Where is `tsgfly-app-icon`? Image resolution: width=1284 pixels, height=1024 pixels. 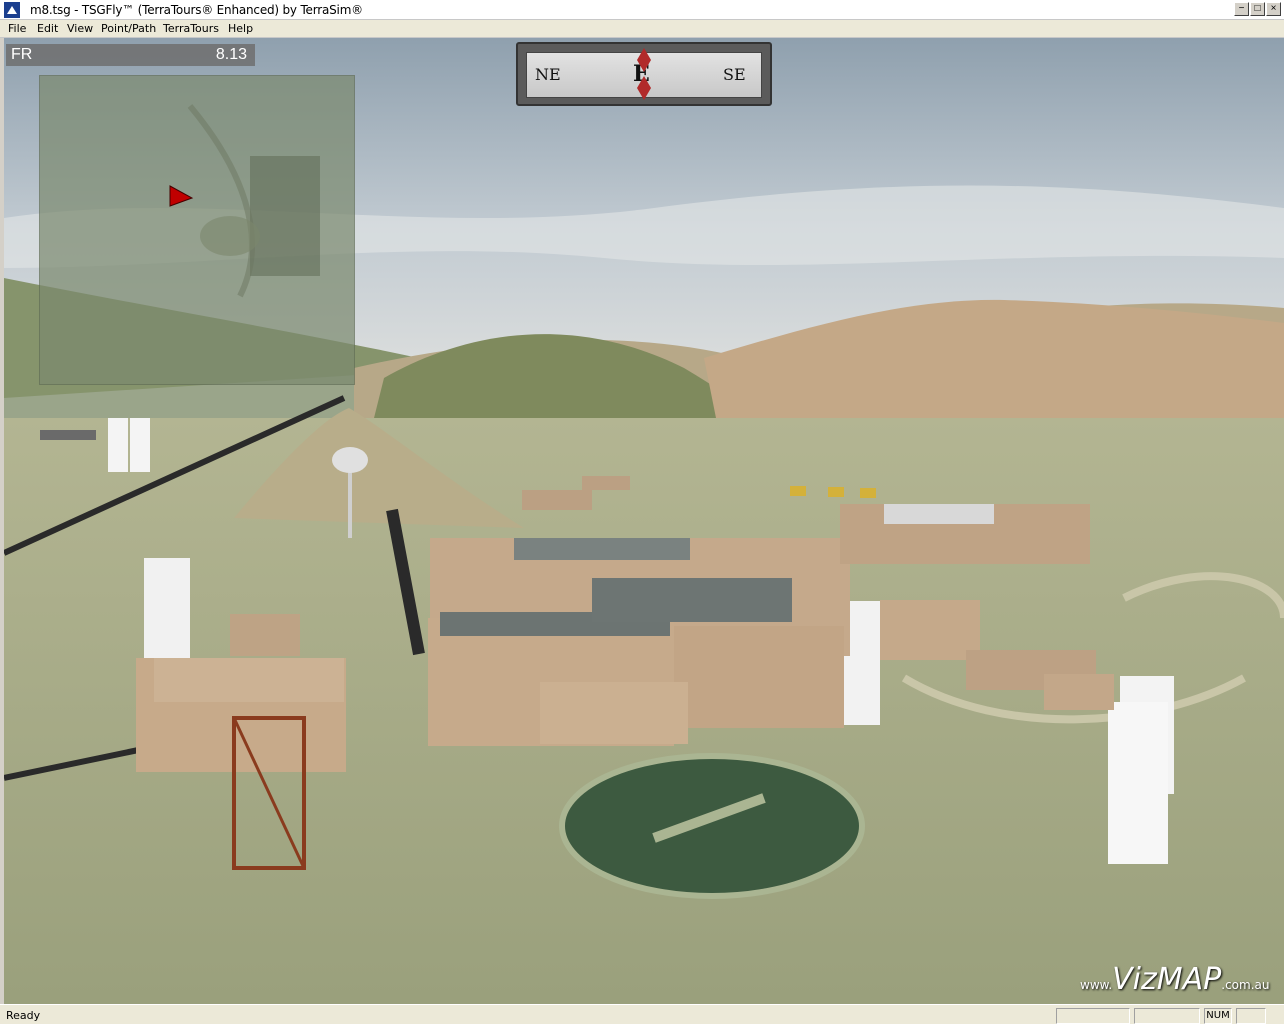
tsgfly-app-icon is located at coordinates (12, 10).